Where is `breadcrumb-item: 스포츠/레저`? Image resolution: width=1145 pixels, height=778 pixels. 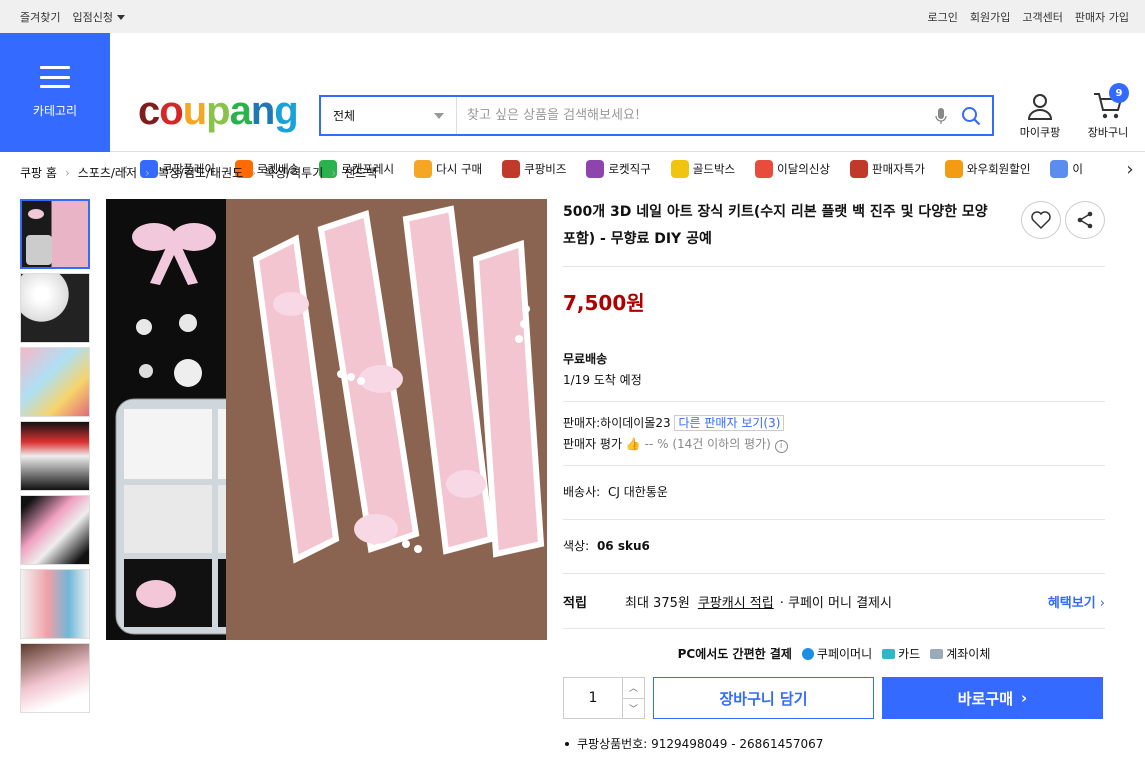
breadcrumb-item: 스포츠/레저 is located at coordinates (107, 172).